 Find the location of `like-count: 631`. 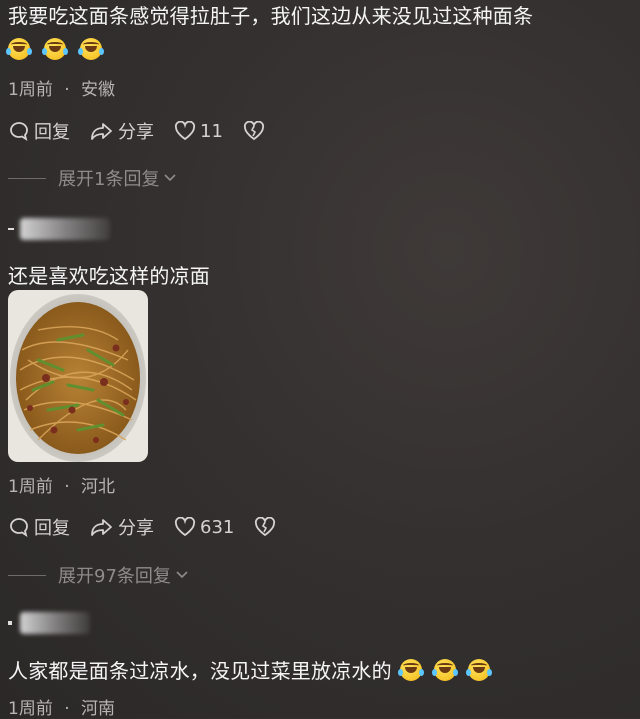

like-count: 631 is located at coordinates (217, 527).